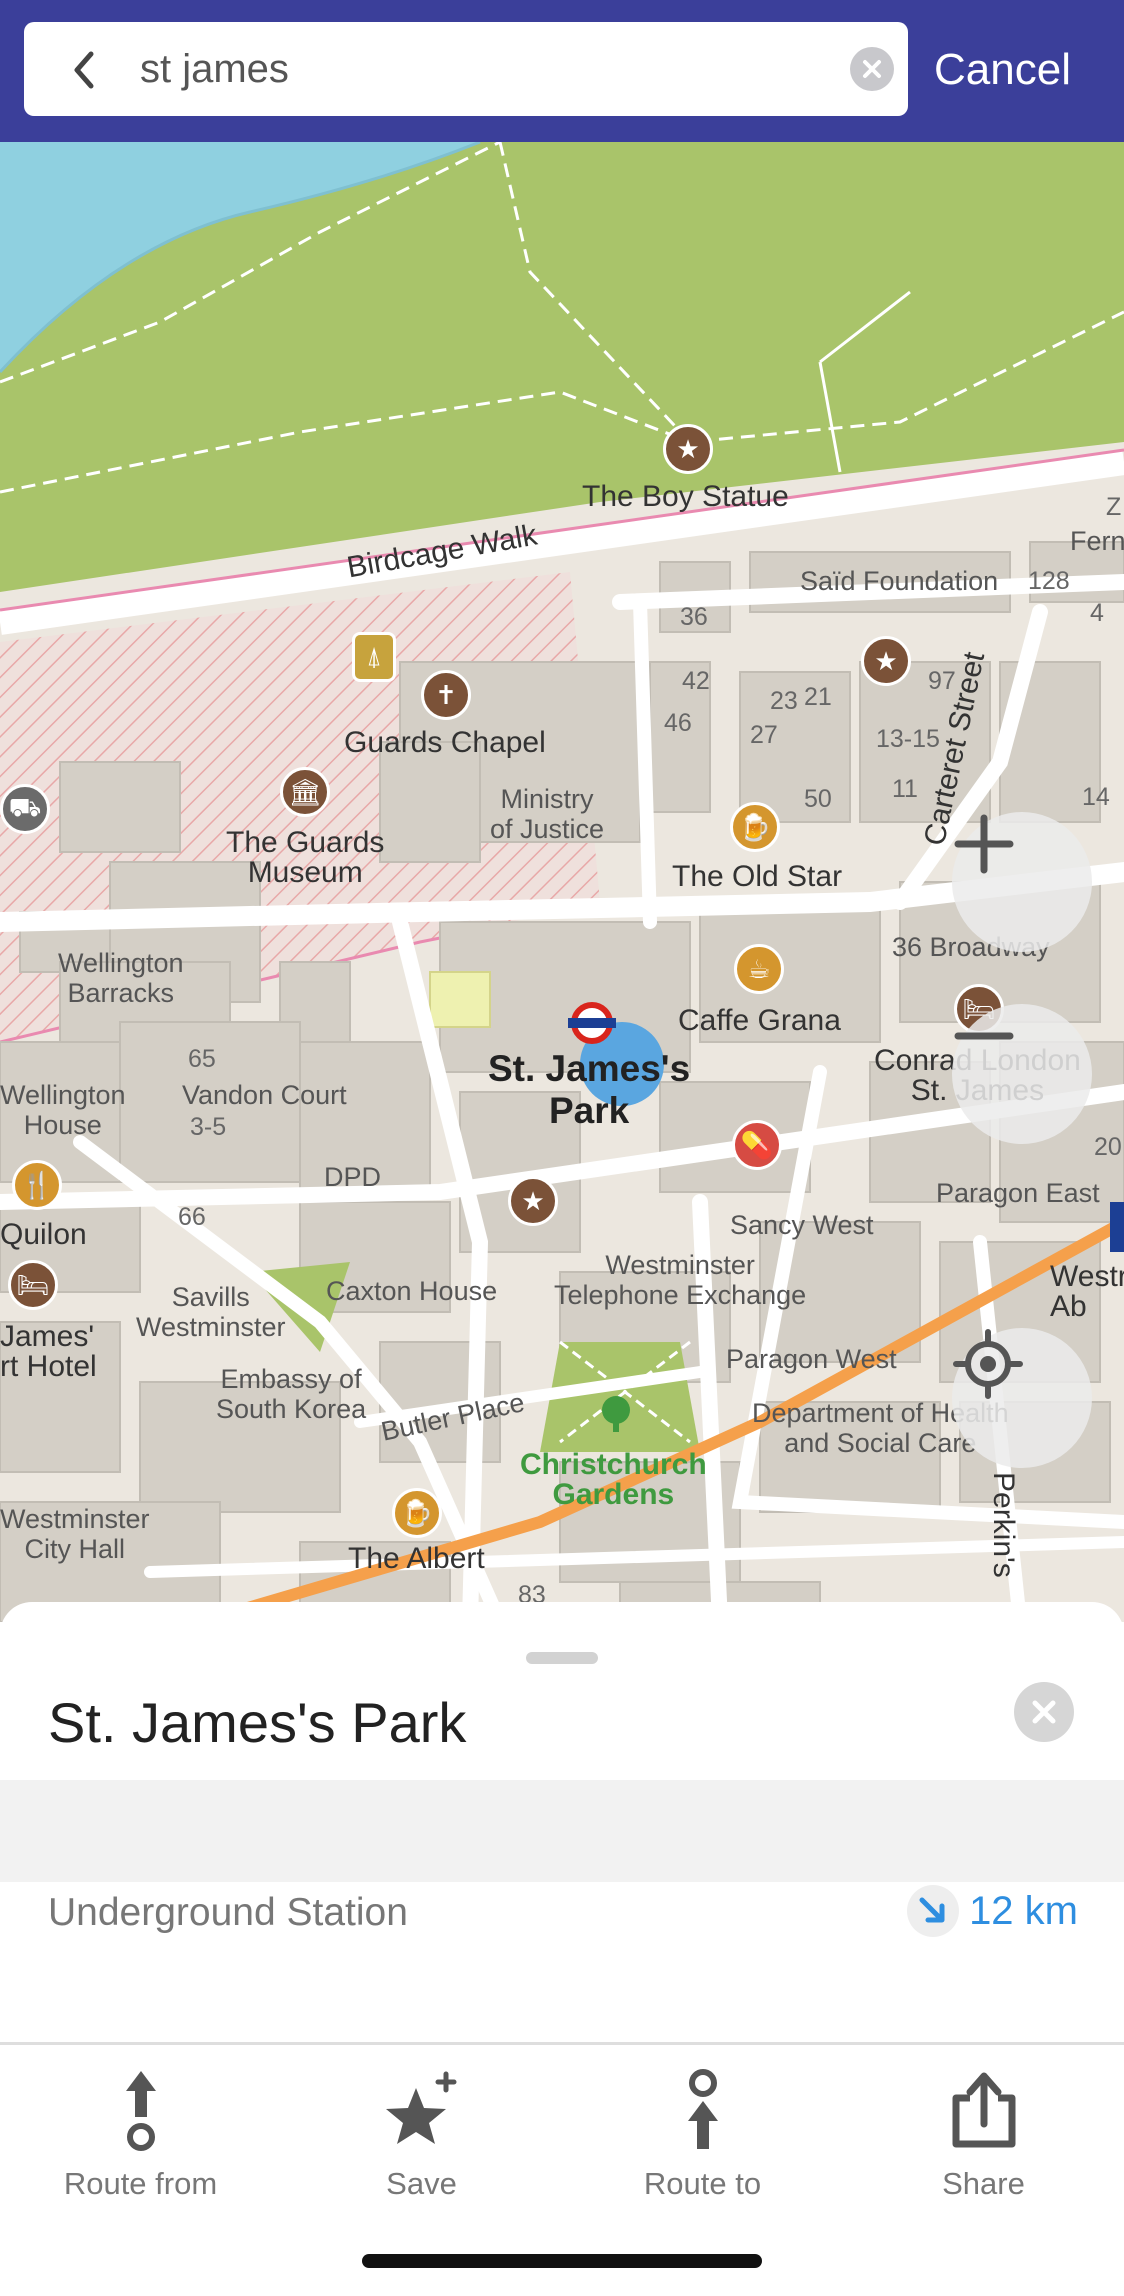  I want to click on statue-poi-icon: ★, so click(688, 449).